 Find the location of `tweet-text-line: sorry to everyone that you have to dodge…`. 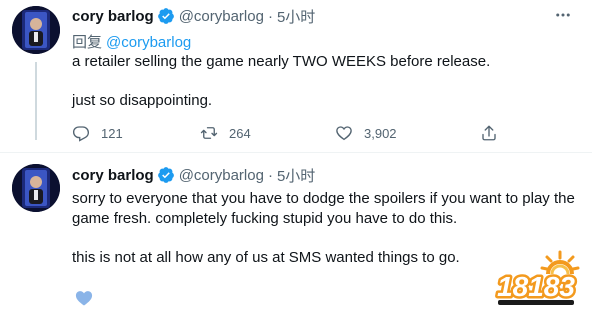

tweet-text-line: sorry to everyone that you have to dodge… is located at coordinates (323, 198).